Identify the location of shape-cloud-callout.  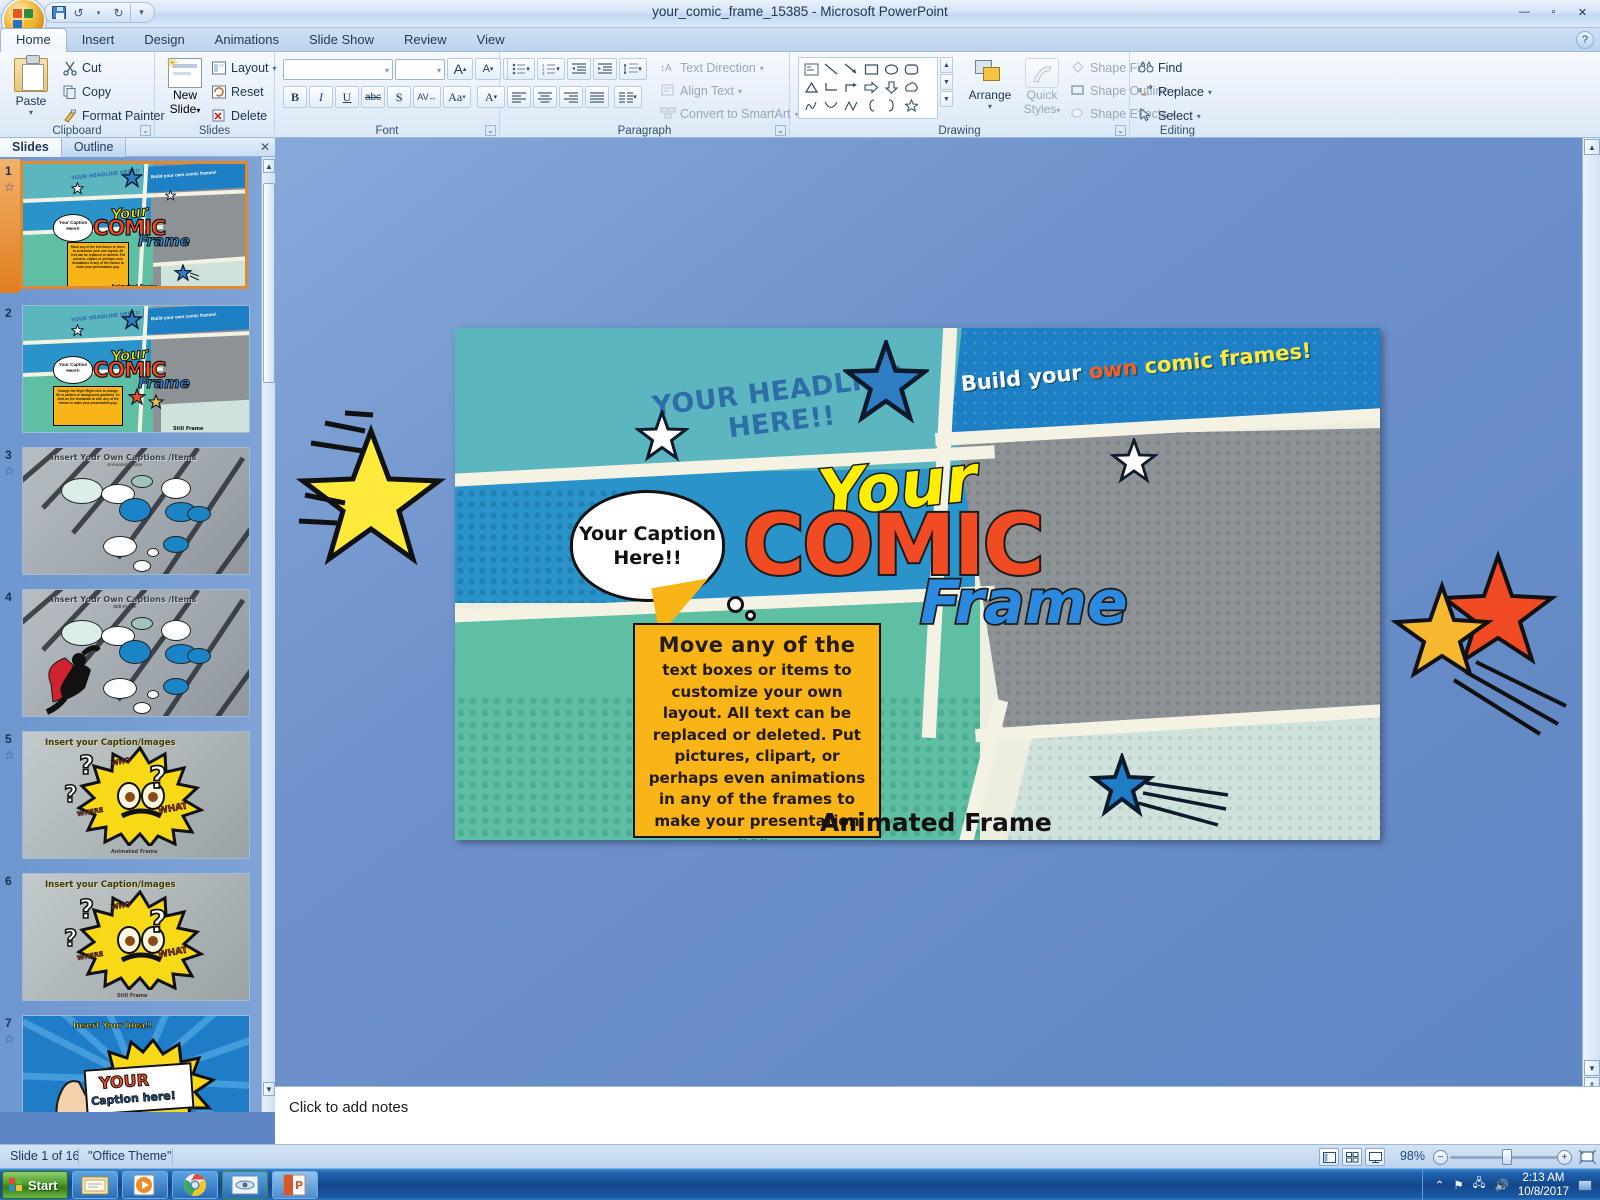
(911, 87).